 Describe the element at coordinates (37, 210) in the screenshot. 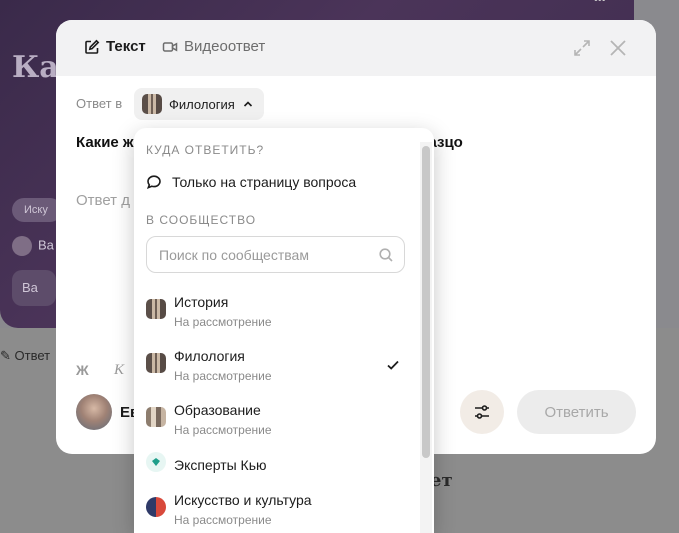

I see `background-tag: Иску` at that location.